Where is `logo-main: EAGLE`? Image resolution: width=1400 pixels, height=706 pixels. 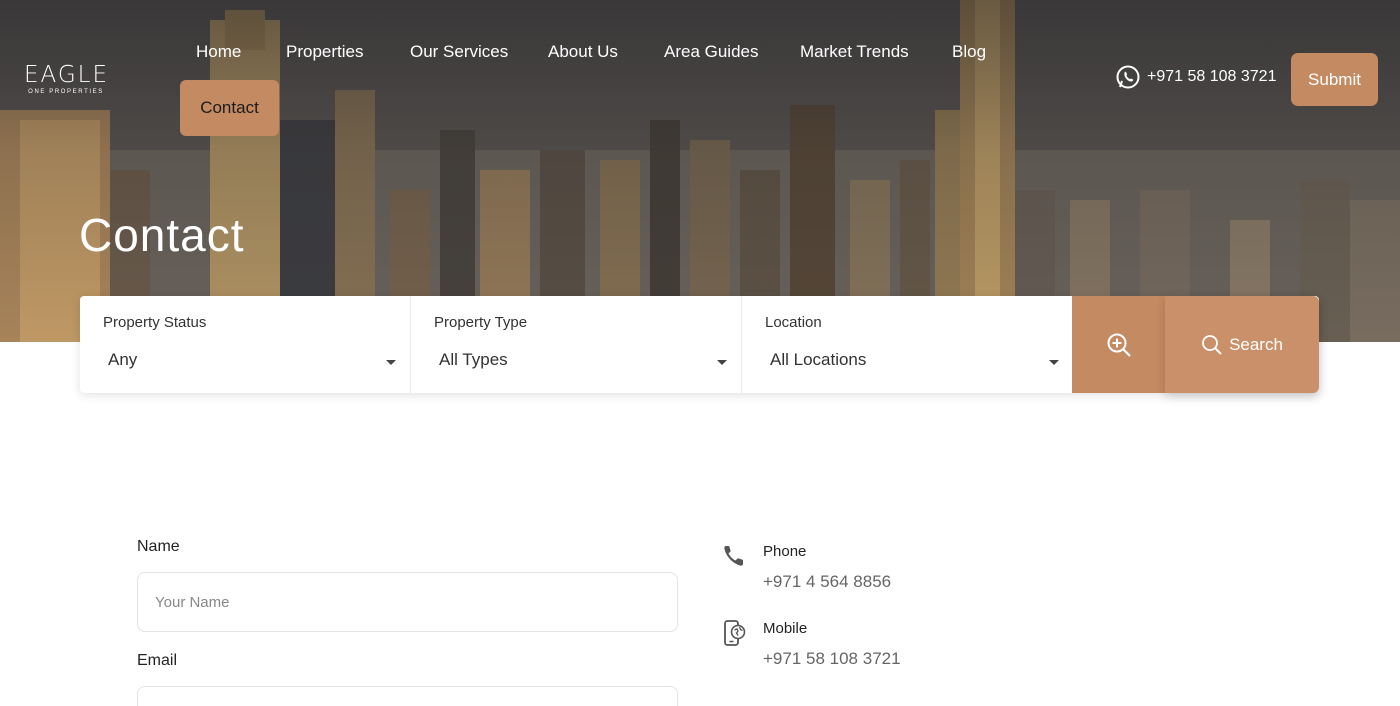
logo-main: EAGLE is located at coordinates (67, 75).